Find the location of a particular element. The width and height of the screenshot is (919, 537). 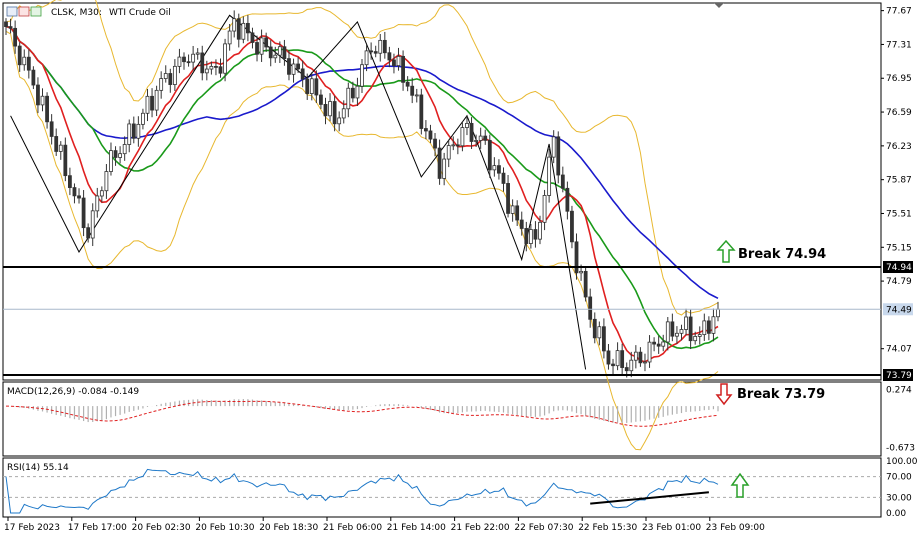

window-menu-icon is located at coordinates (12, 11).